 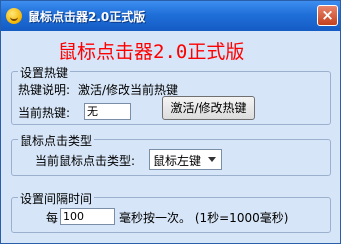 I want to click on activate-hotkey-button: 激活/修改热键, so click(x=208, y=108).